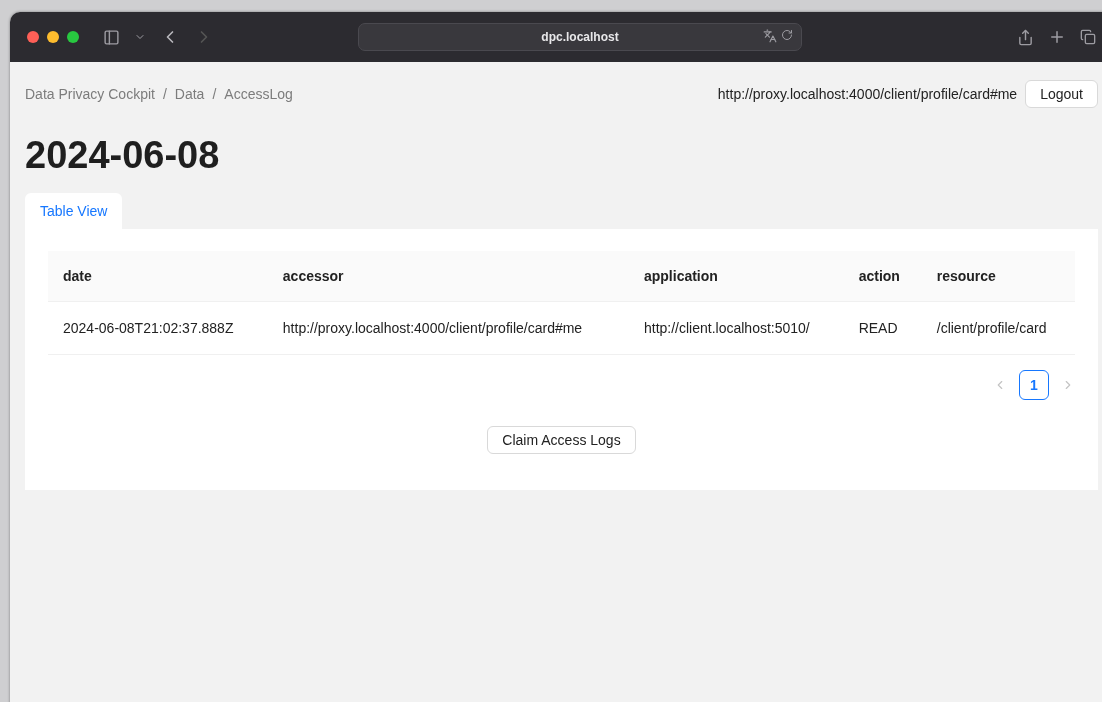 The image size is (1102, 702). I want to click on breadcrumb-item: Data Privacy Cockpit, so click(90, 94).